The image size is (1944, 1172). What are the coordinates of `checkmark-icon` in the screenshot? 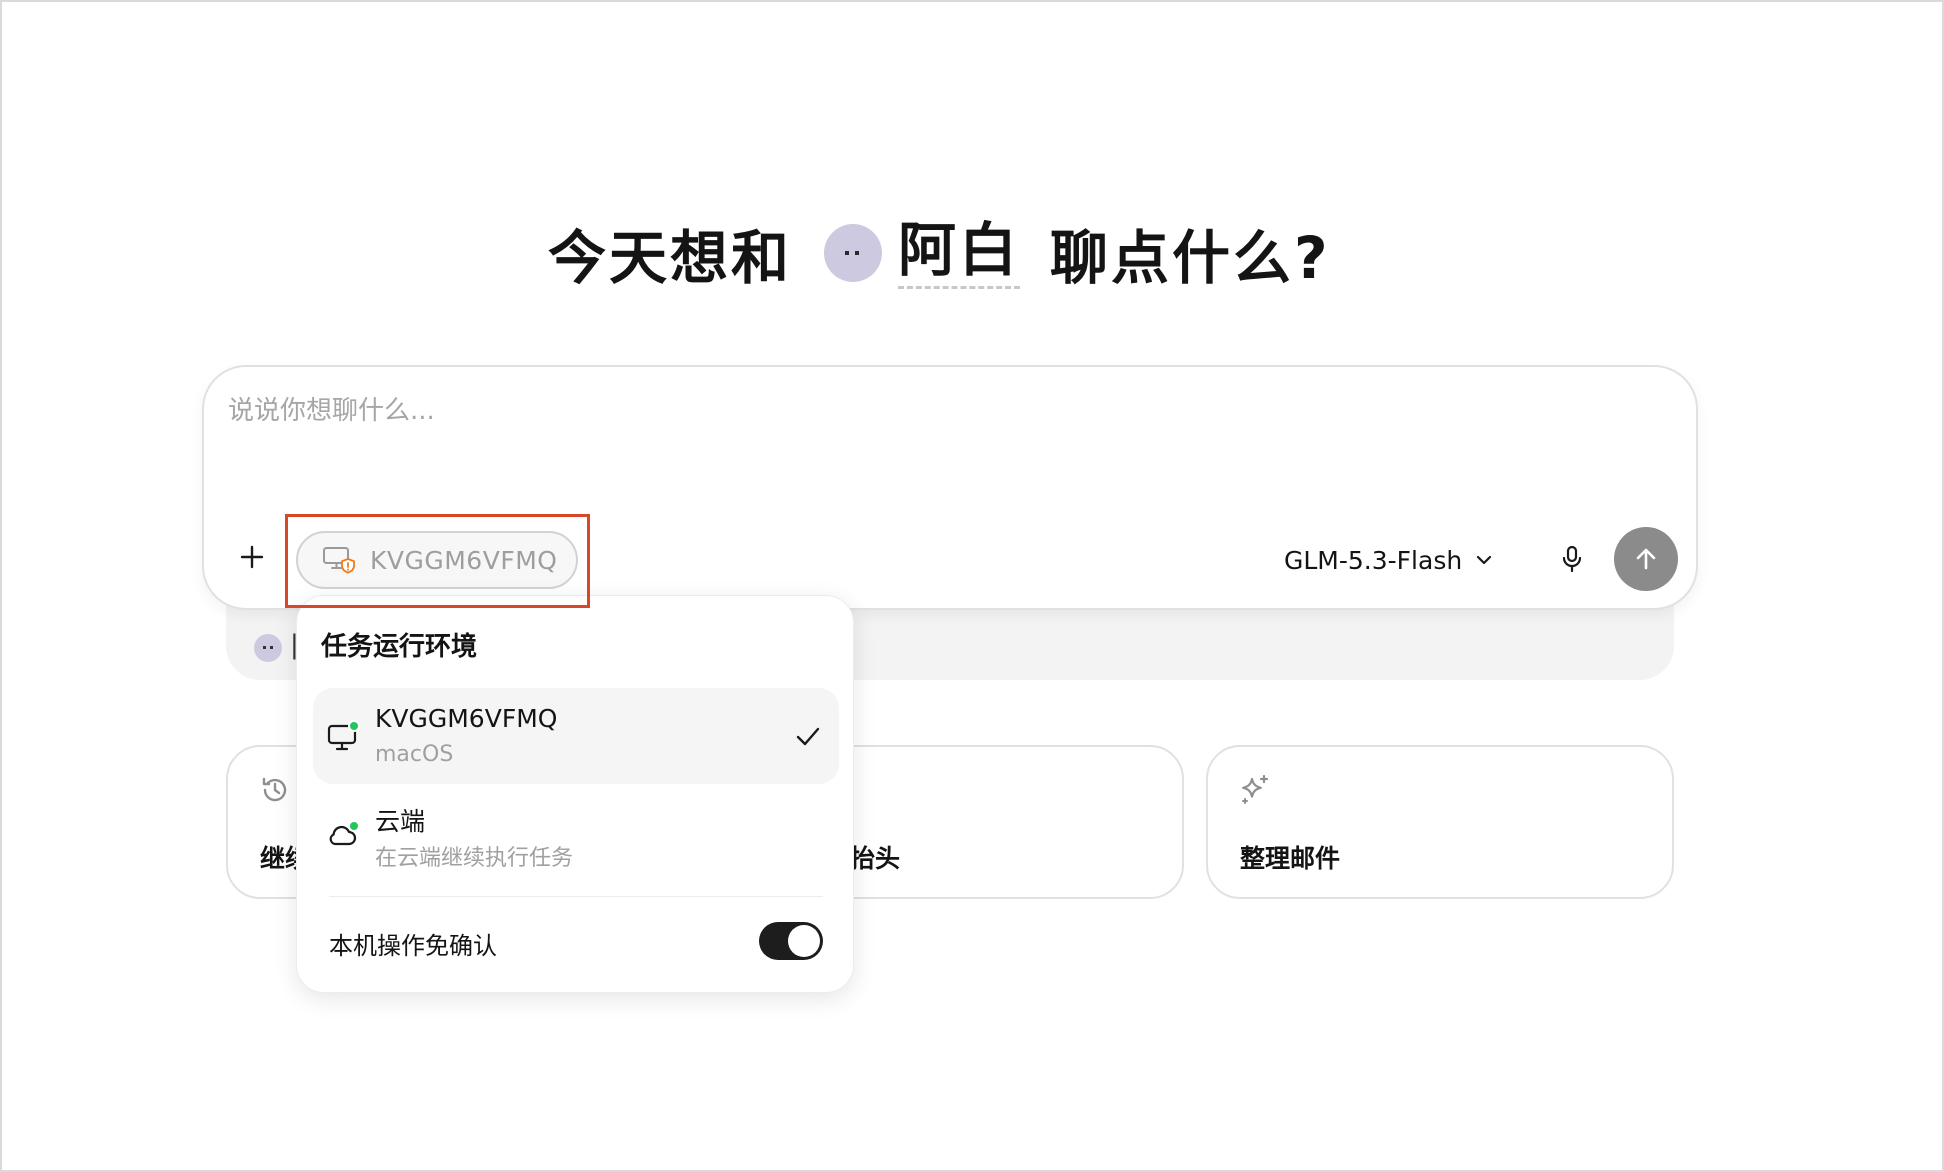 It's located at (808, 737).